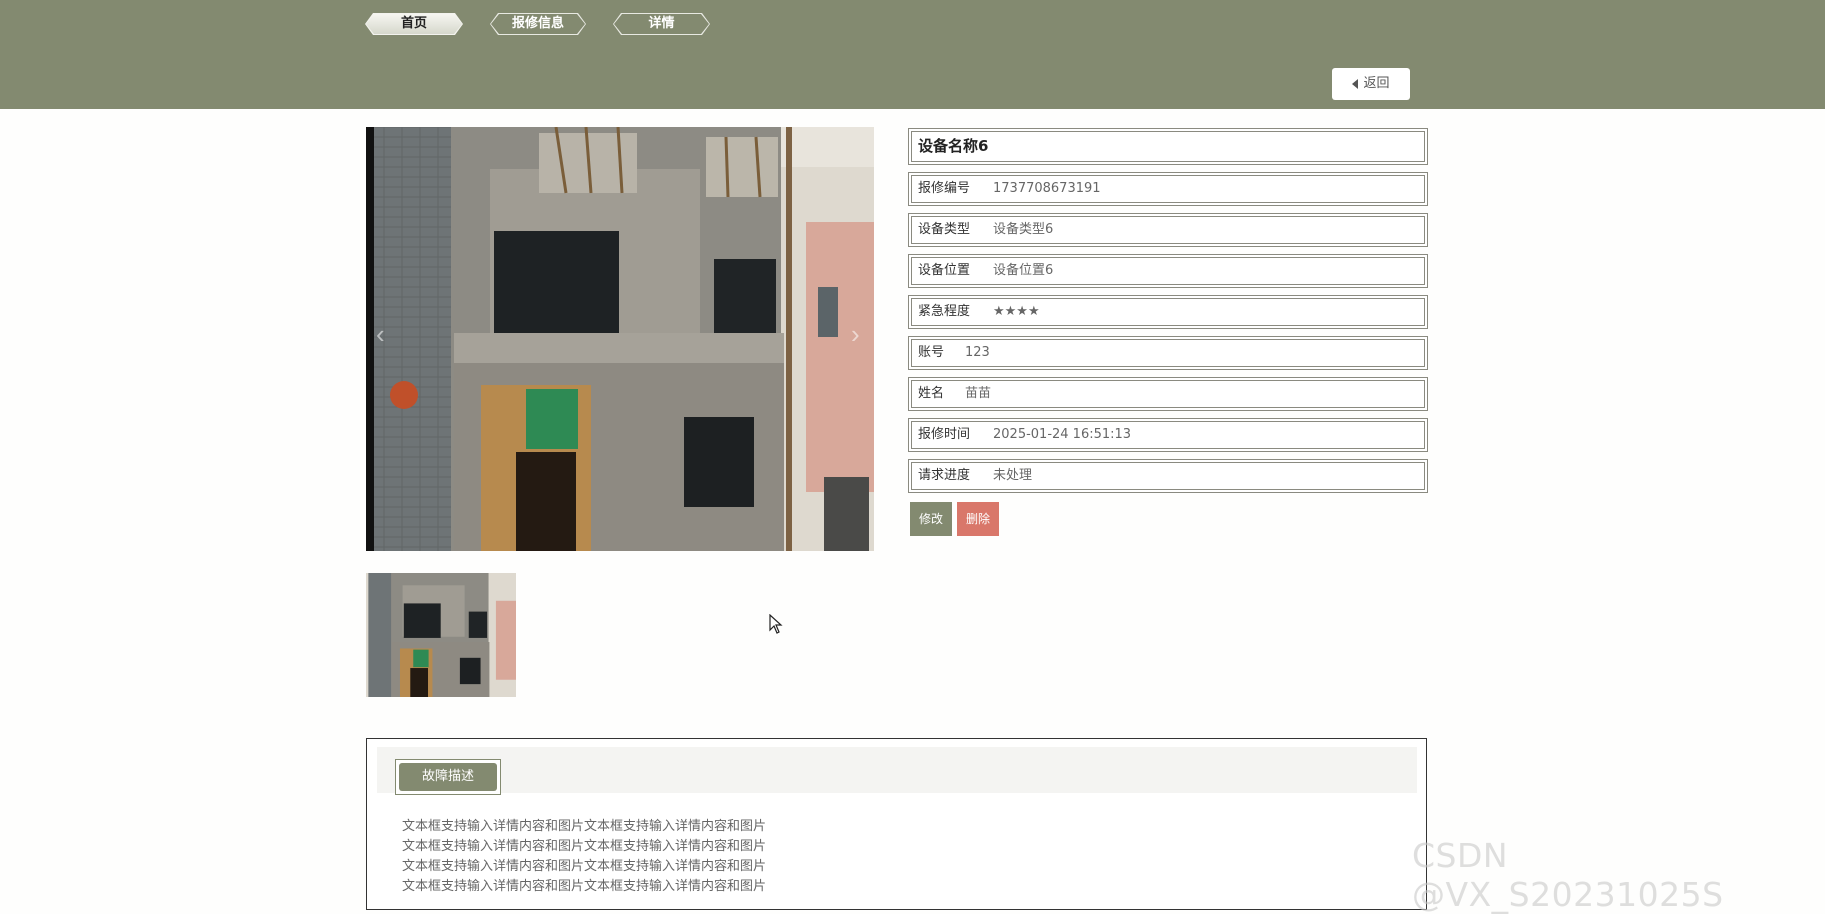 Image resolution: width=1825 pixels, height=914 pixels. I want to click on field-label: 账号, so click(931, 352).